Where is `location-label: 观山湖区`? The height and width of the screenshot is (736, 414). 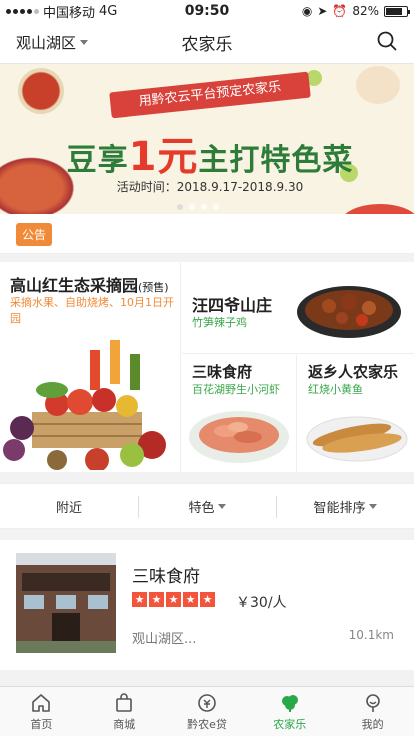 location-label: 观山湖区 is located at coordinates (46, 43).